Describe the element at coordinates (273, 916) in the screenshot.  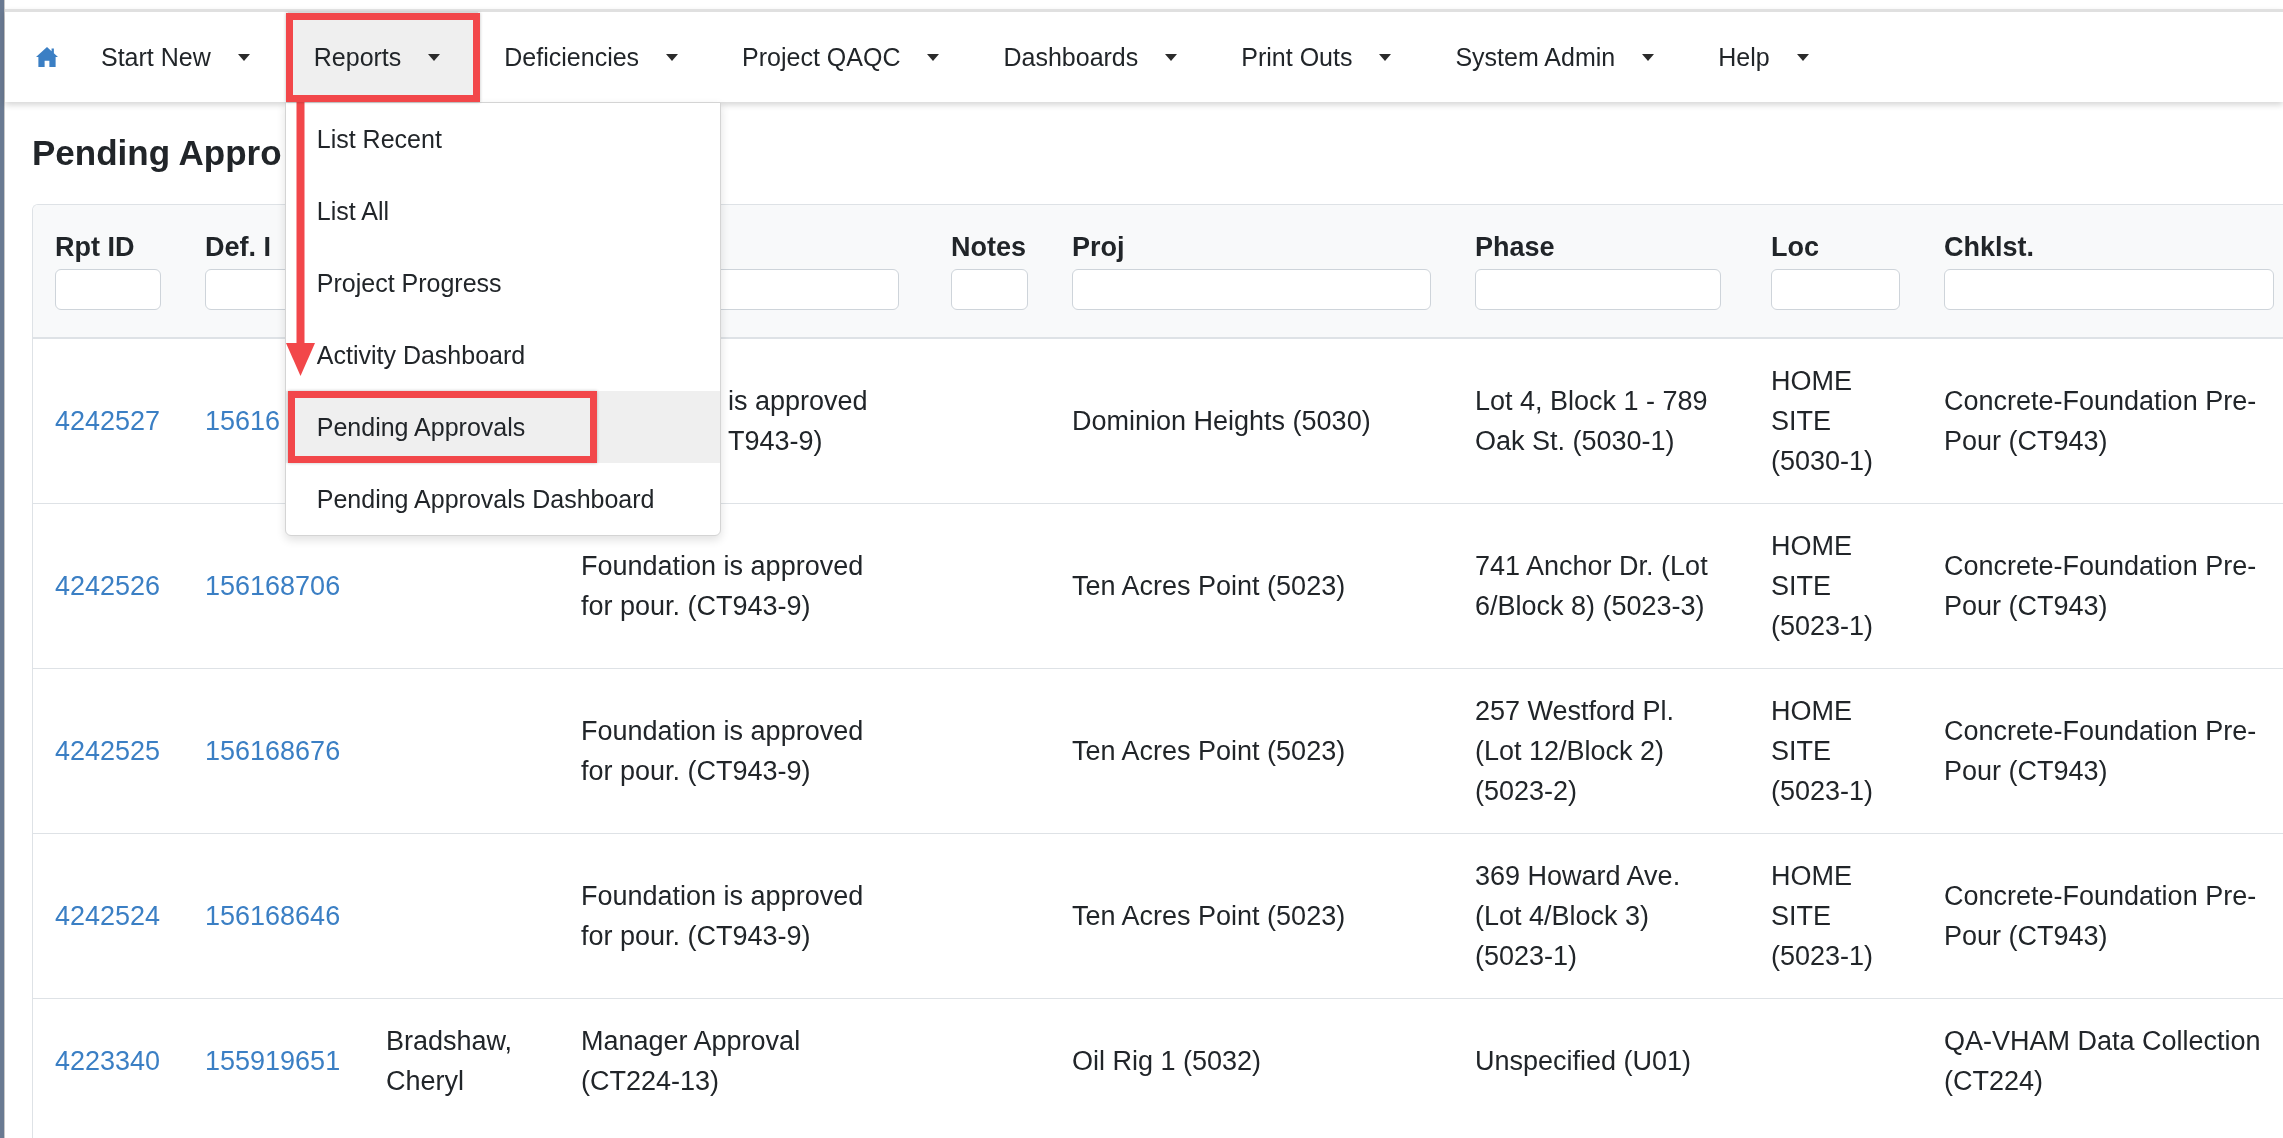
I see `id-link: 156168646` at that location.